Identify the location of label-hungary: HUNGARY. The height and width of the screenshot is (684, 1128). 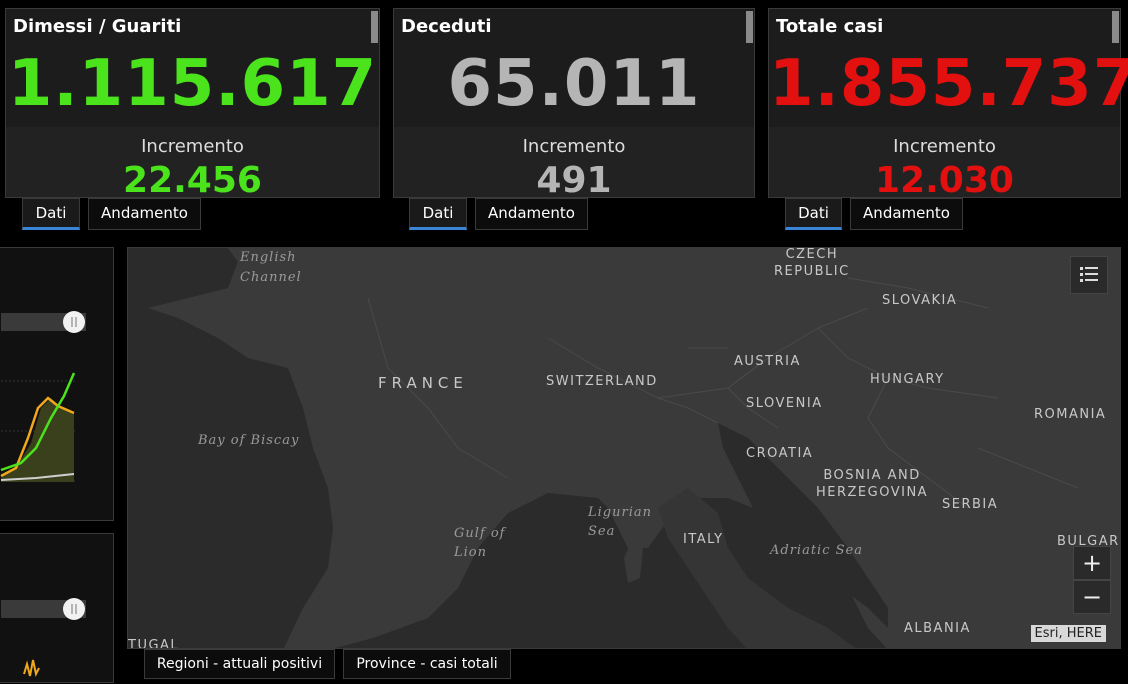
(907, 379).